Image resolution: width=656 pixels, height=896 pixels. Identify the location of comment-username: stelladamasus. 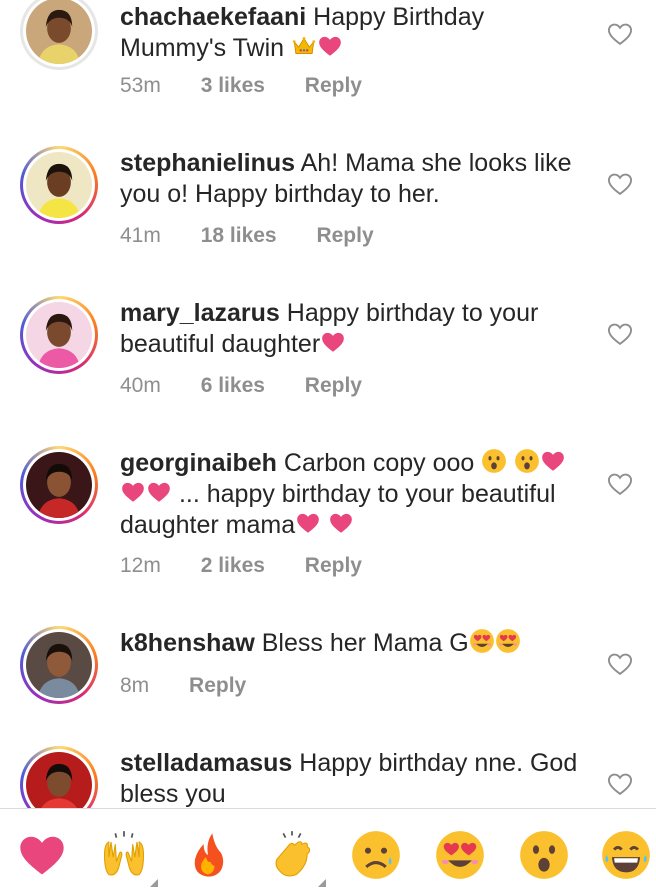
(206, 763).